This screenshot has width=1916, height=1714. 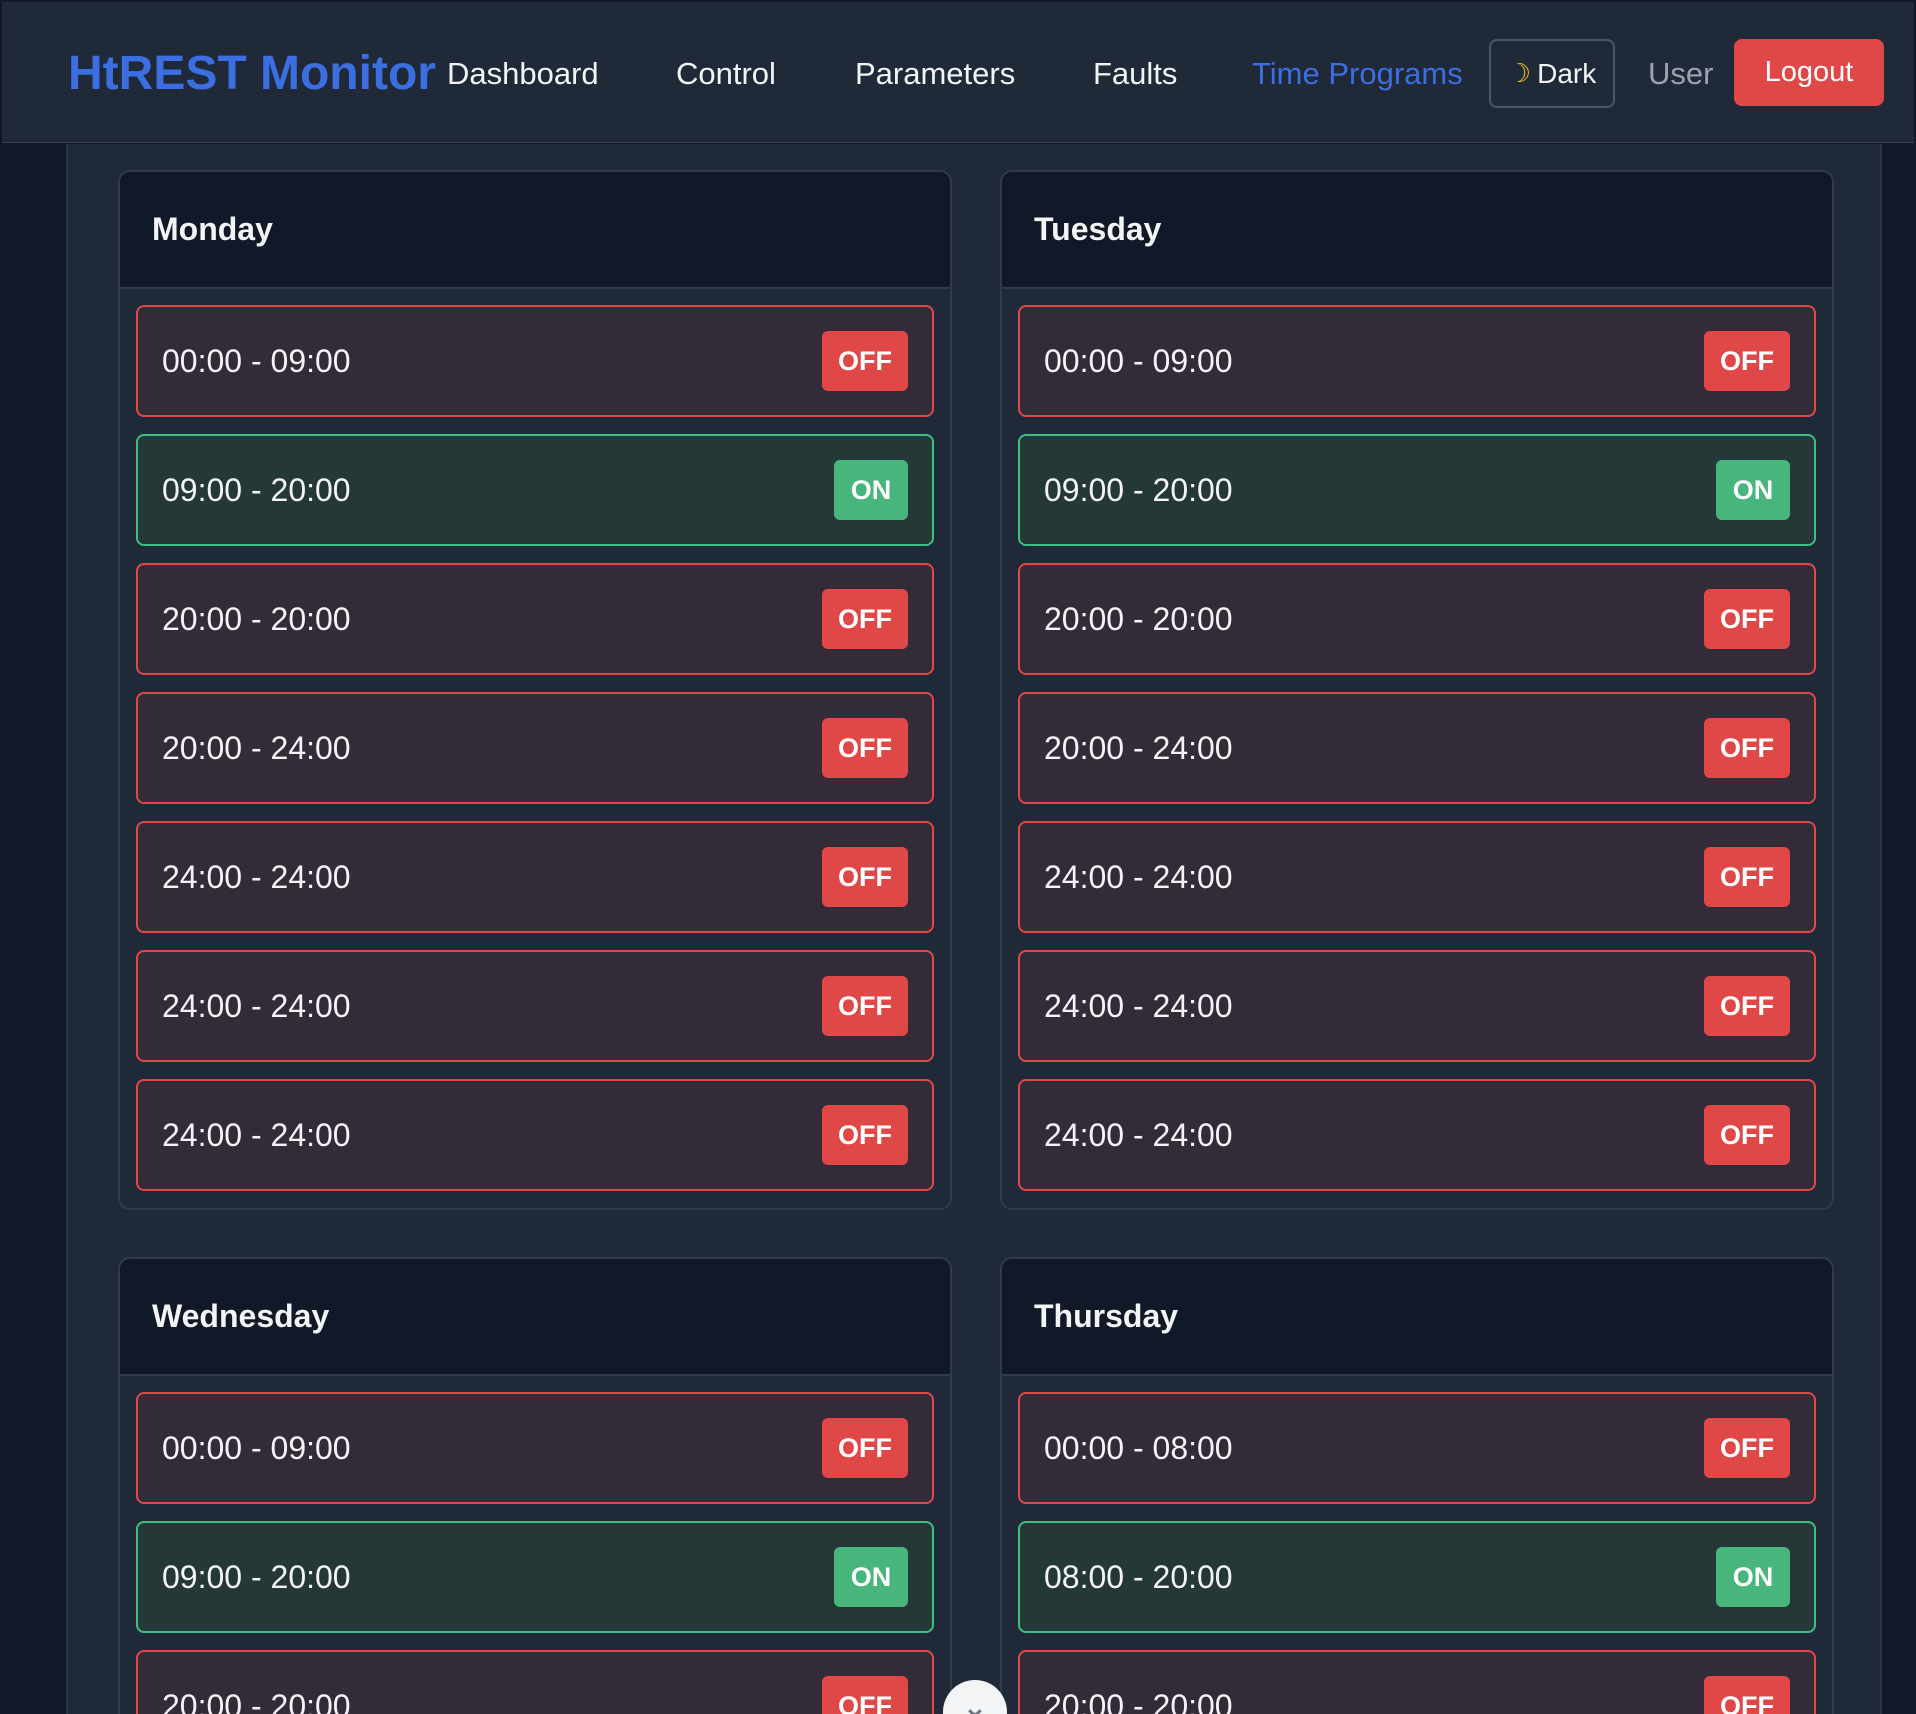 What do you see at coordinates (1681, 73) in the screenshot?
I see `user-label: User` at bounding box center [1681, 73].